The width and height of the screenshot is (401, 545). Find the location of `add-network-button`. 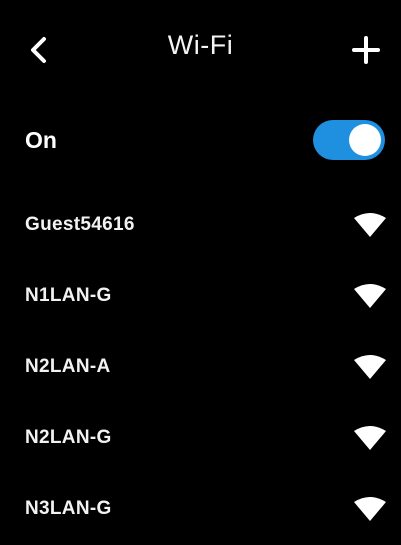

add-network-button is located at coordinates (366, 50).